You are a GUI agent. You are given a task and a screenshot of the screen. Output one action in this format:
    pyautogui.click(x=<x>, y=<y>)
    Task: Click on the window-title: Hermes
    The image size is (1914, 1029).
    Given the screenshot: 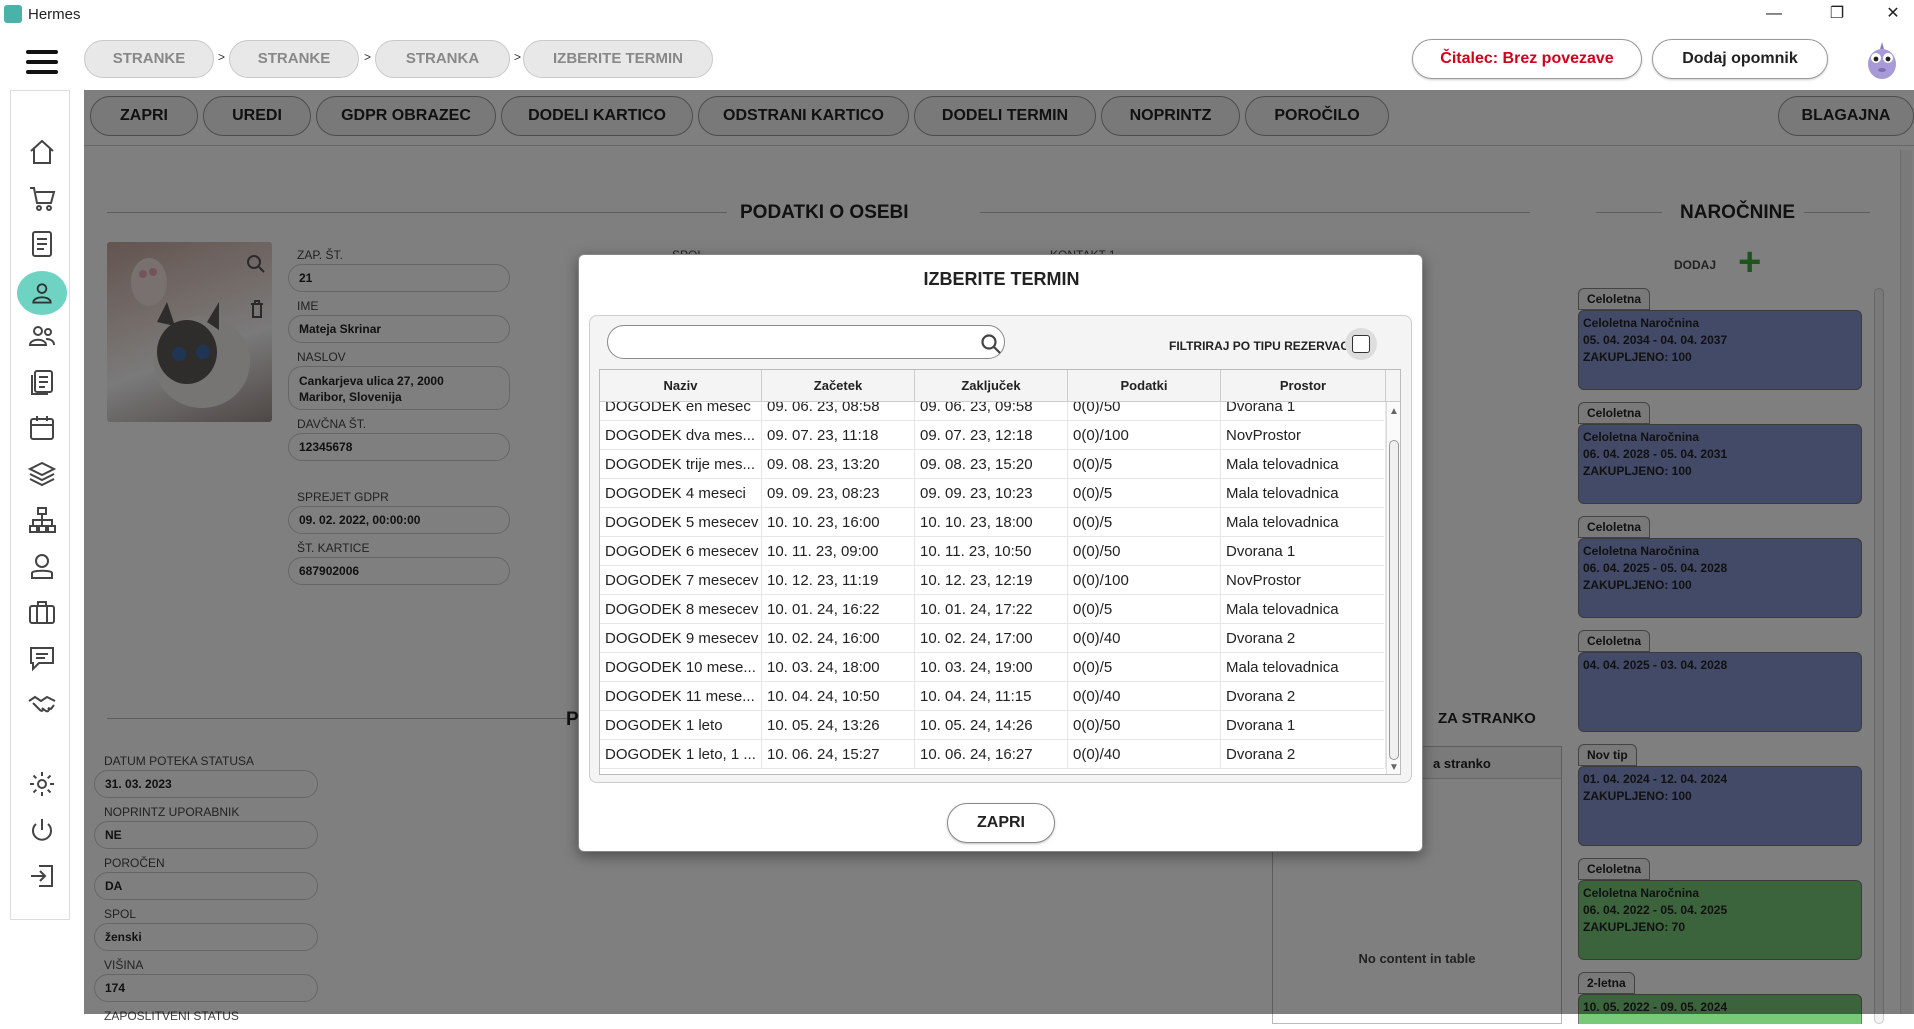 What is the action you would take?
    pyautogui.click(x=54, y=14)
    